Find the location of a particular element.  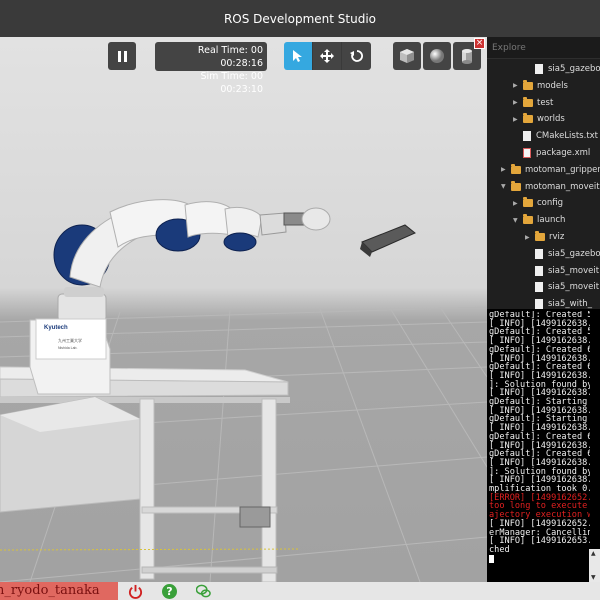

pause-button is located at coordinates (122, 56).